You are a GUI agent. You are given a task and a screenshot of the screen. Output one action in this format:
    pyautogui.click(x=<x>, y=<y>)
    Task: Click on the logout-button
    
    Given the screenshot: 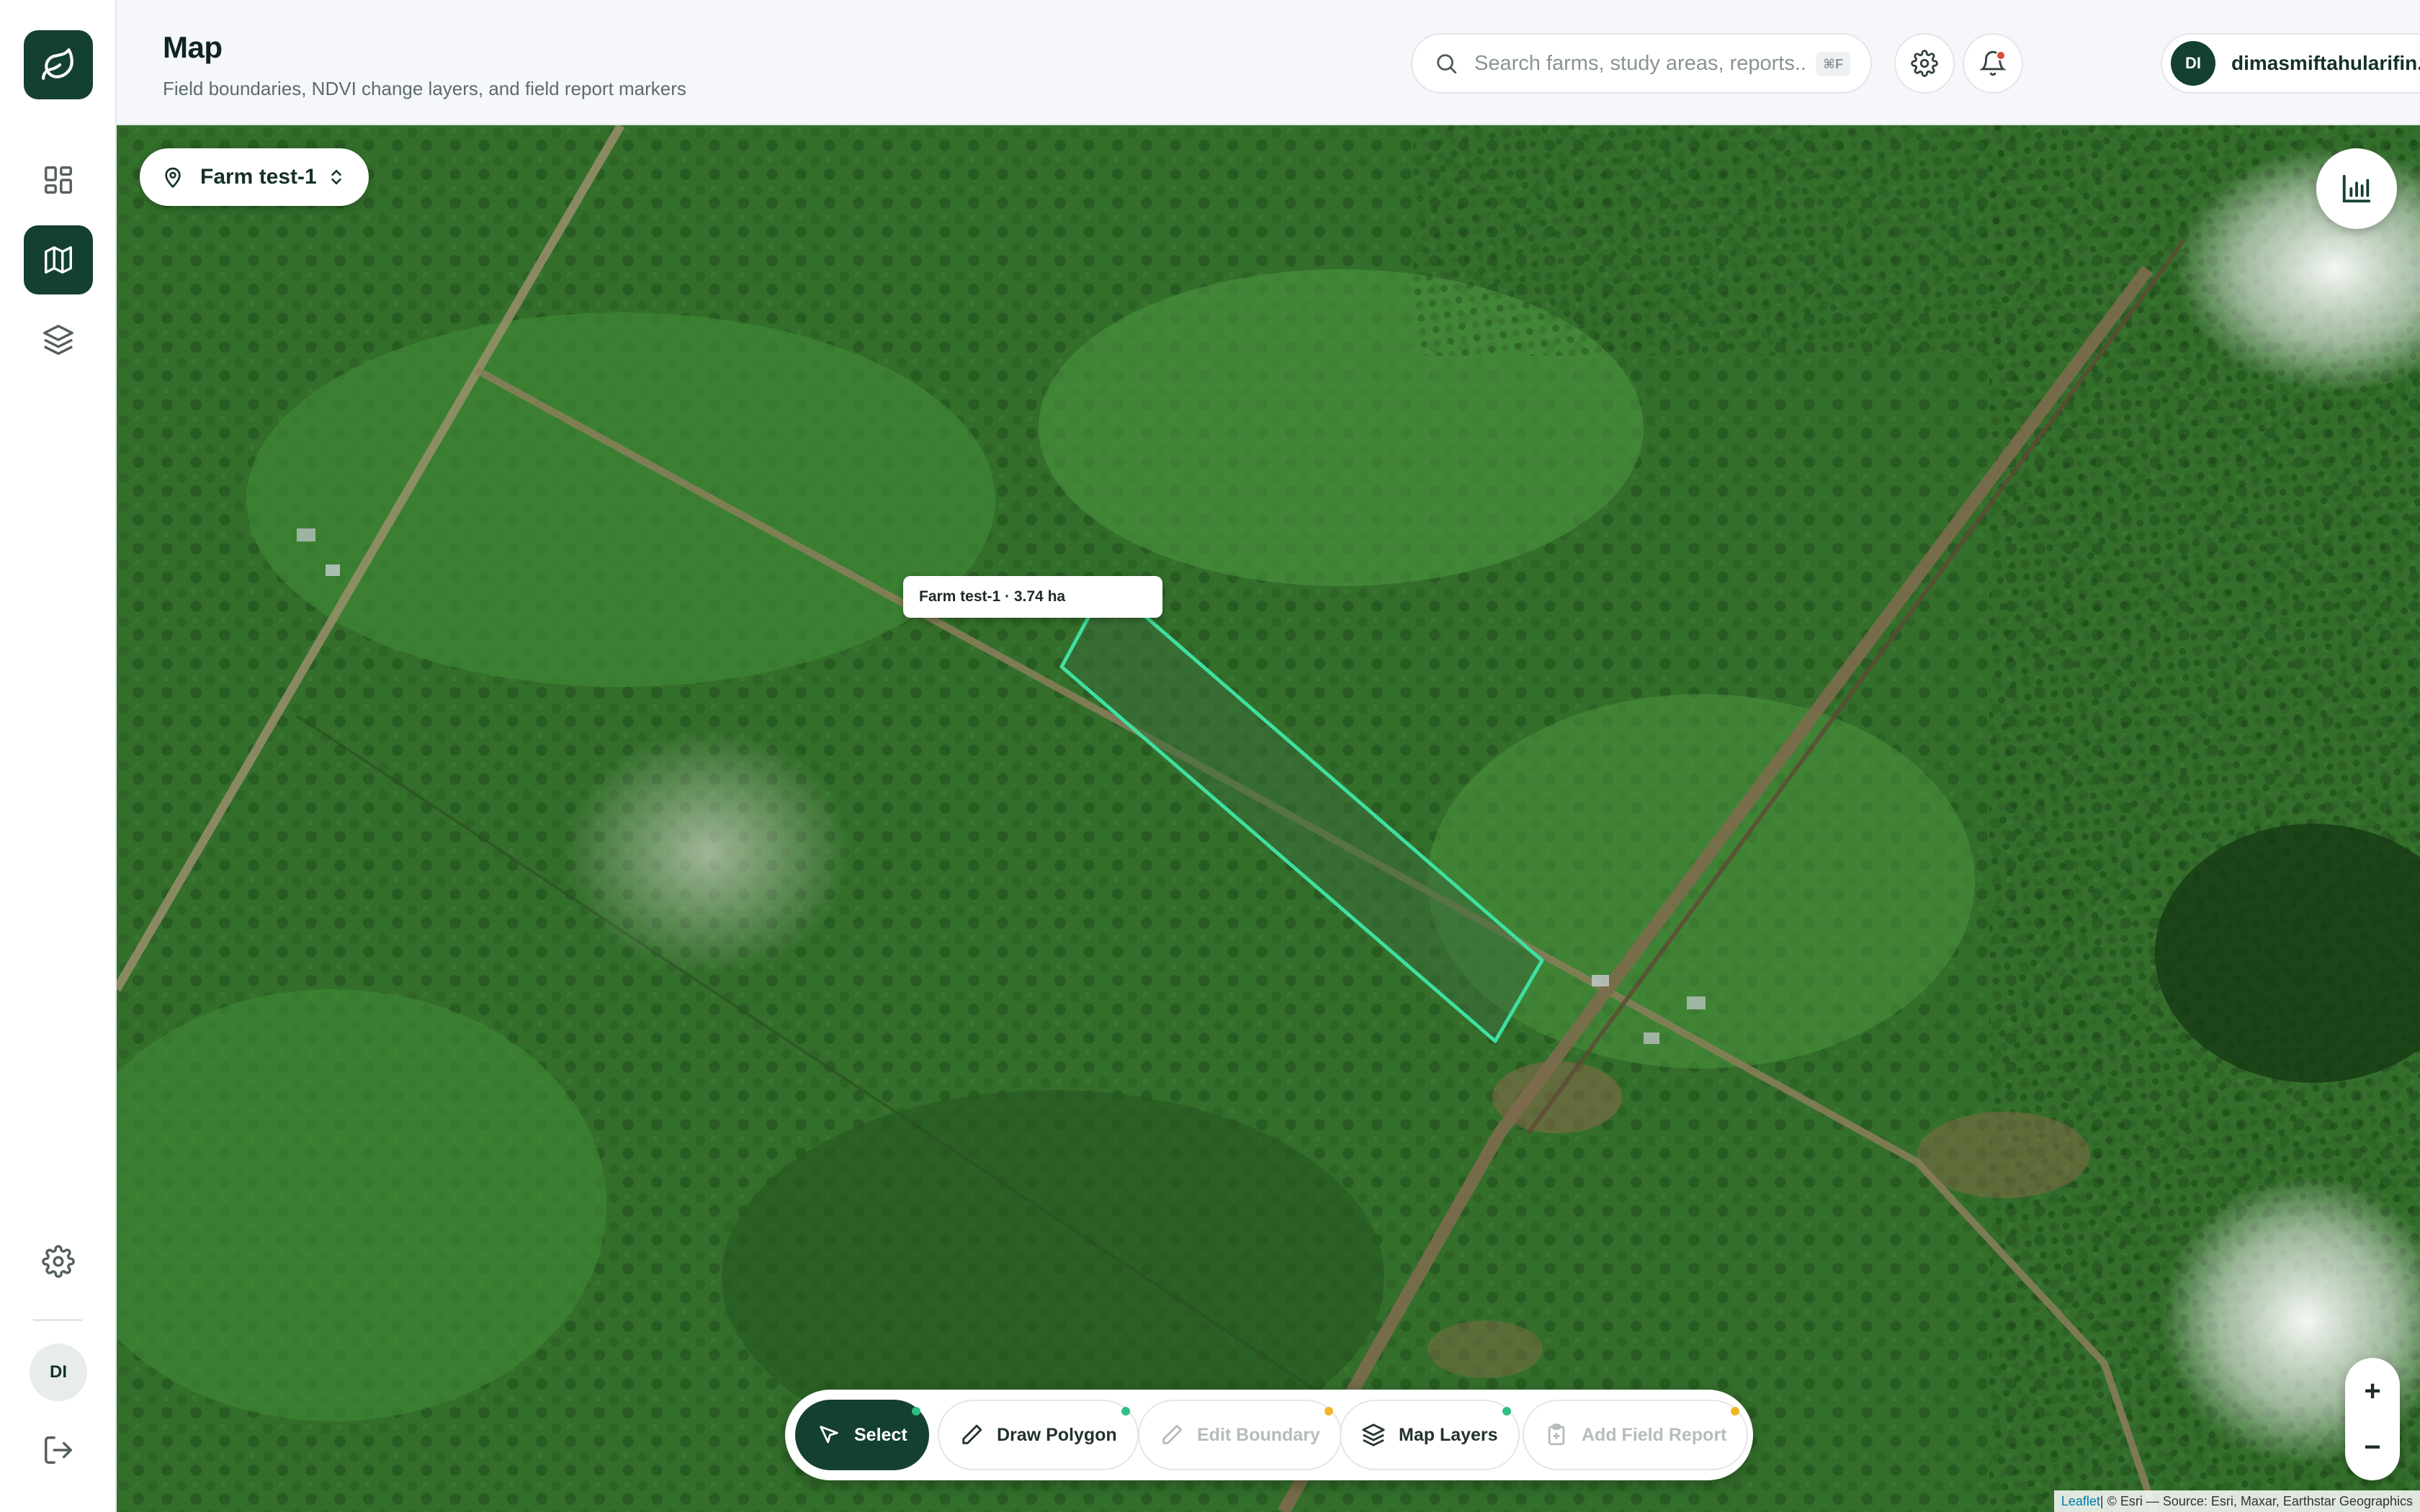 What is the action you would take?
    pyautogui.click(x=58, y=1450)
    